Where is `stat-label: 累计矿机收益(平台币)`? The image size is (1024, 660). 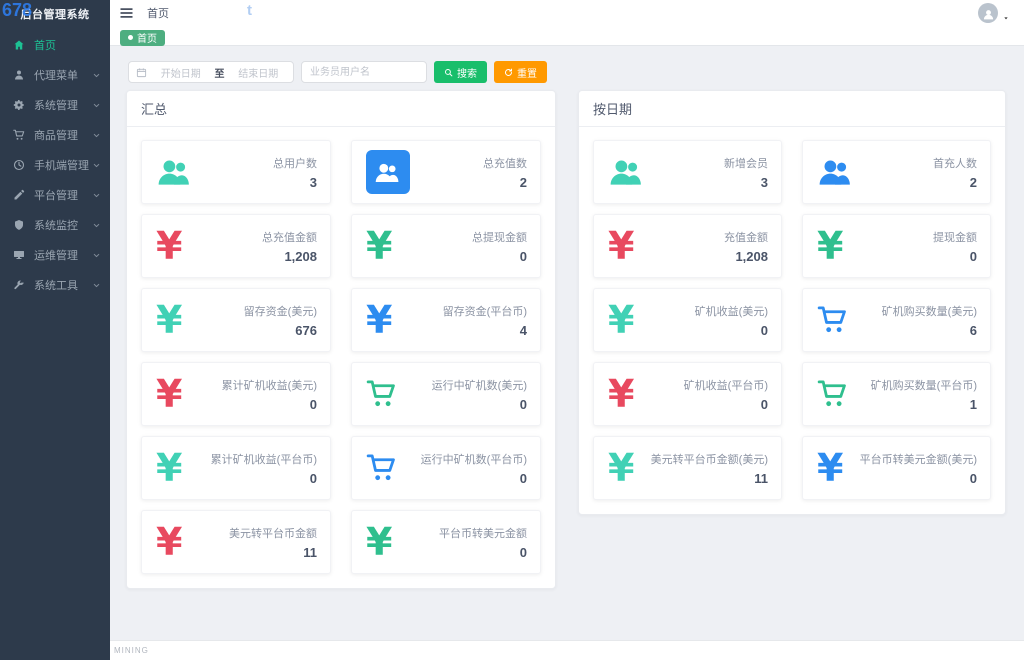
stat-label: 累计矿机收益(平台币) is located at coordinates (263, 459).